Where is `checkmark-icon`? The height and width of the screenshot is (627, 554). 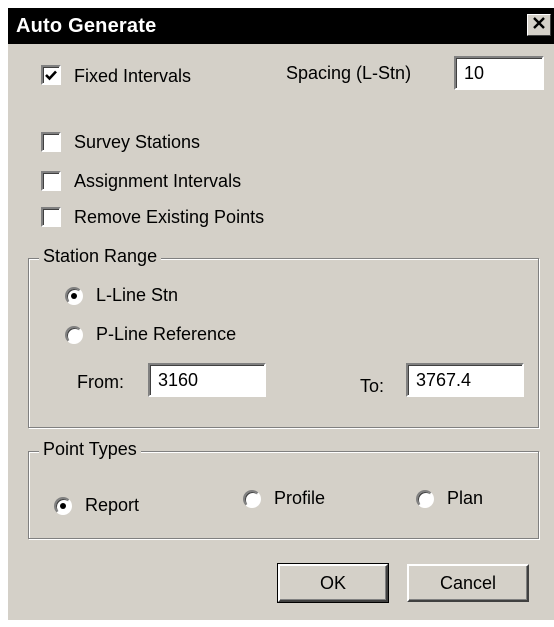
checkmark-icon is located at coordinates (51, 75).